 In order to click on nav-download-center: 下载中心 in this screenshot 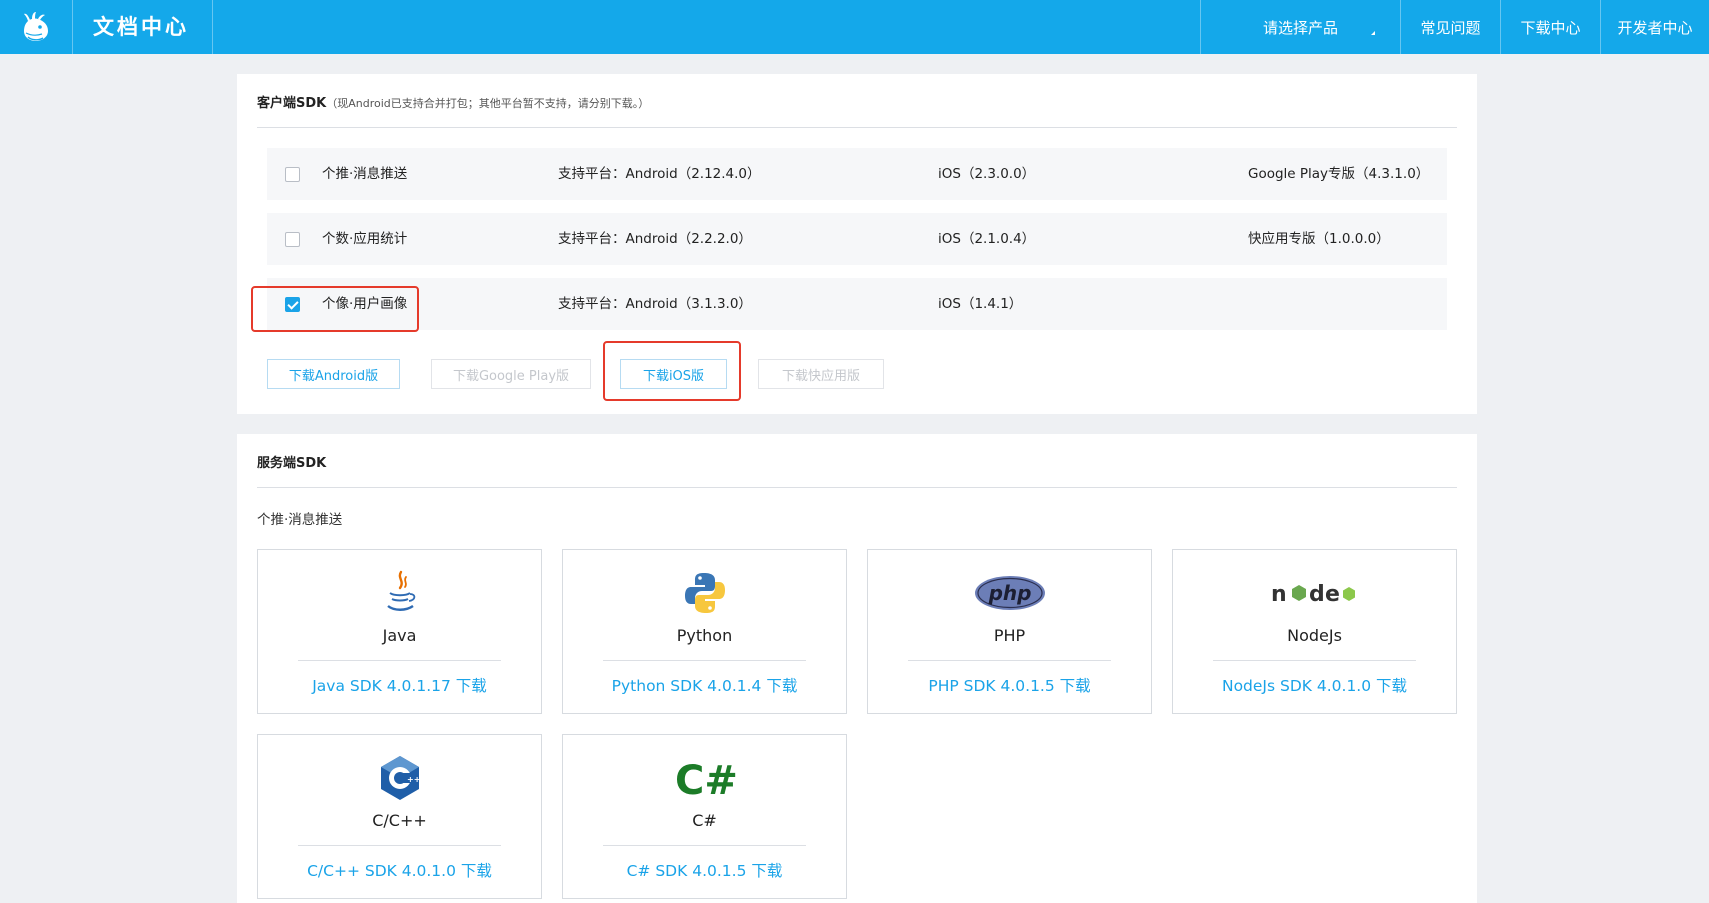, I will do `click(1550, 27)`.